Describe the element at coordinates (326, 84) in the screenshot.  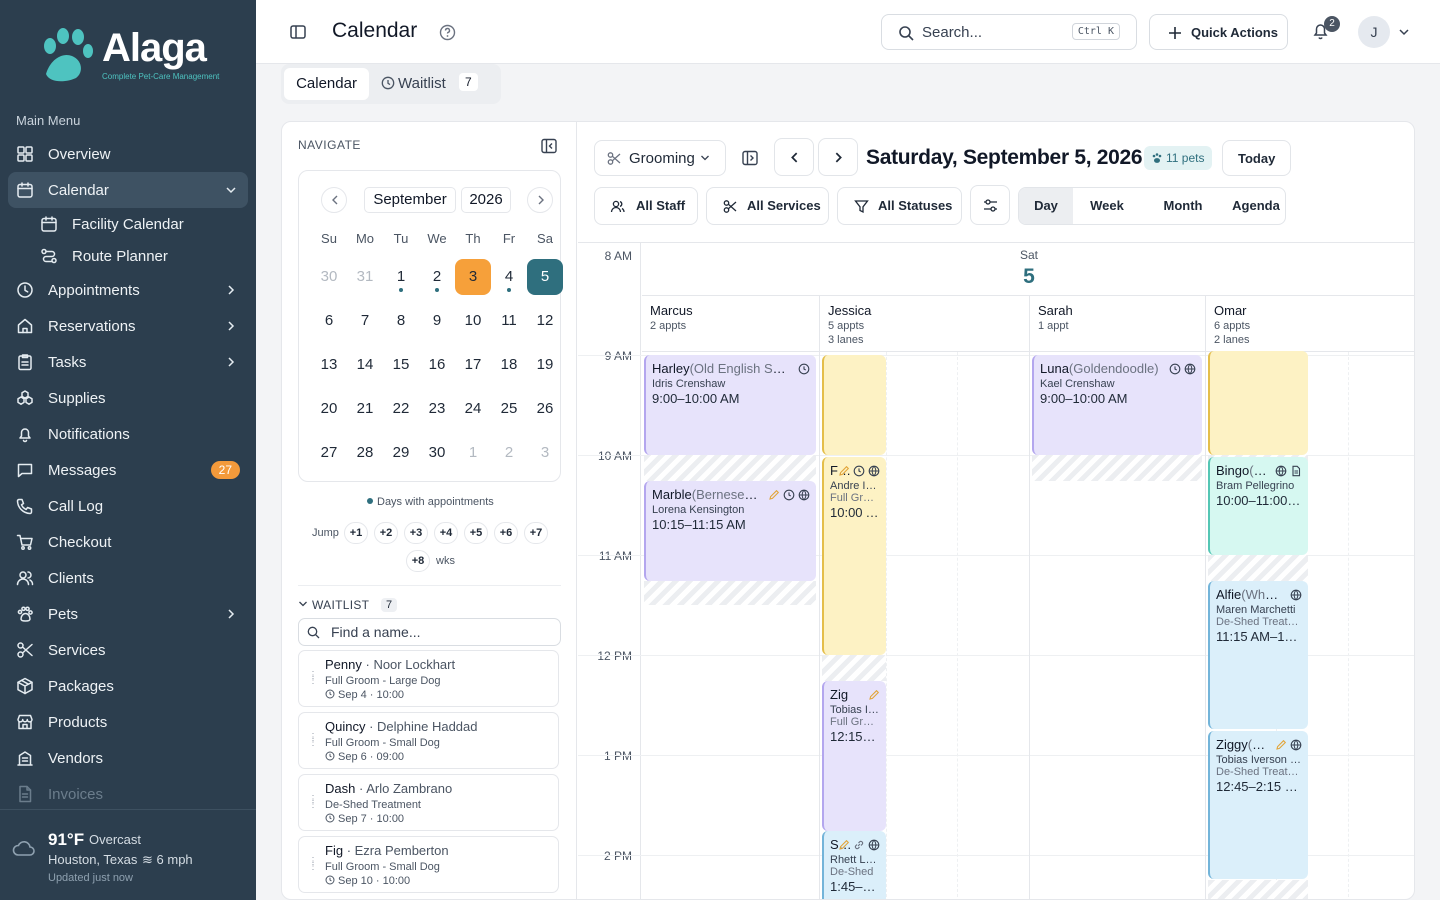
I see `tab-calendar: Calendar` at that location.